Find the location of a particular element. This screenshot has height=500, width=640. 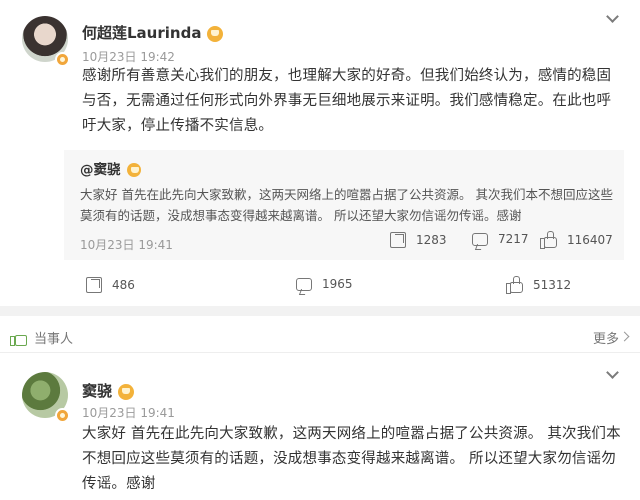

section-label: 当事人 is located at coordinates (54, 339).